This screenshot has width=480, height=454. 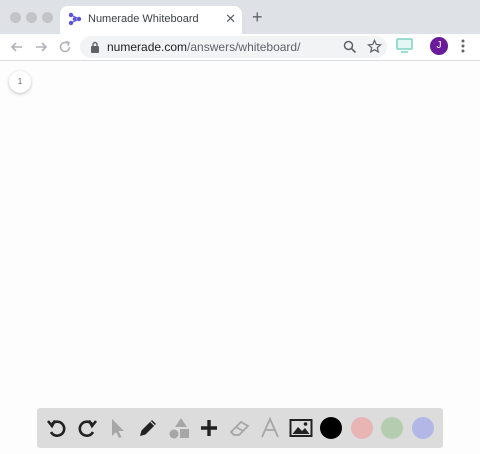 I want to click on select-pointer-icon, so click(x=118, y=428).